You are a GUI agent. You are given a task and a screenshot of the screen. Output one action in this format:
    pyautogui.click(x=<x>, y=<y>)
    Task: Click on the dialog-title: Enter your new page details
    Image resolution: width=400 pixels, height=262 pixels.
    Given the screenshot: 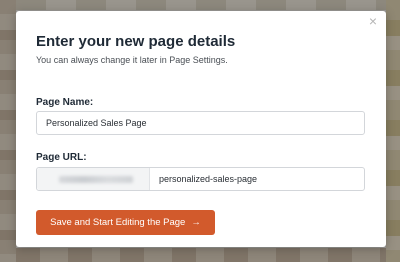 What is the action you would take?
    pyautogui.click(x=136, y=41)
    